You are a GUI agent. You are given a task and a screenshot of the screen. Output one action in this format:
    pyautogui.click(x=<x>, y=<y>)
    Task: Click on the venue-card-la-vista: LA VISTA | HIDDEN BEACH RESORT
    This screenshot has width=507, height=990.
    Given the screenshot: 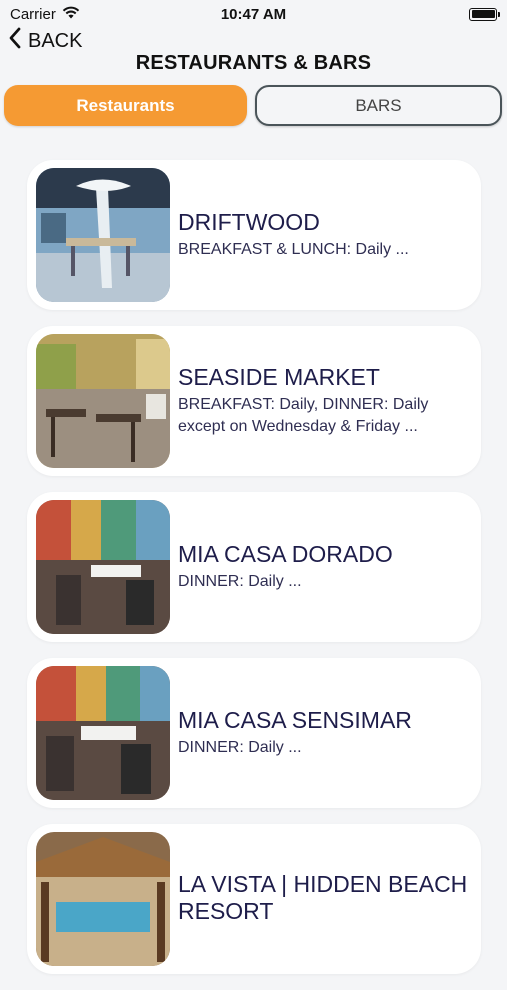 What is the action you would take?
    pyautogui.click(x=254, y=899)
    